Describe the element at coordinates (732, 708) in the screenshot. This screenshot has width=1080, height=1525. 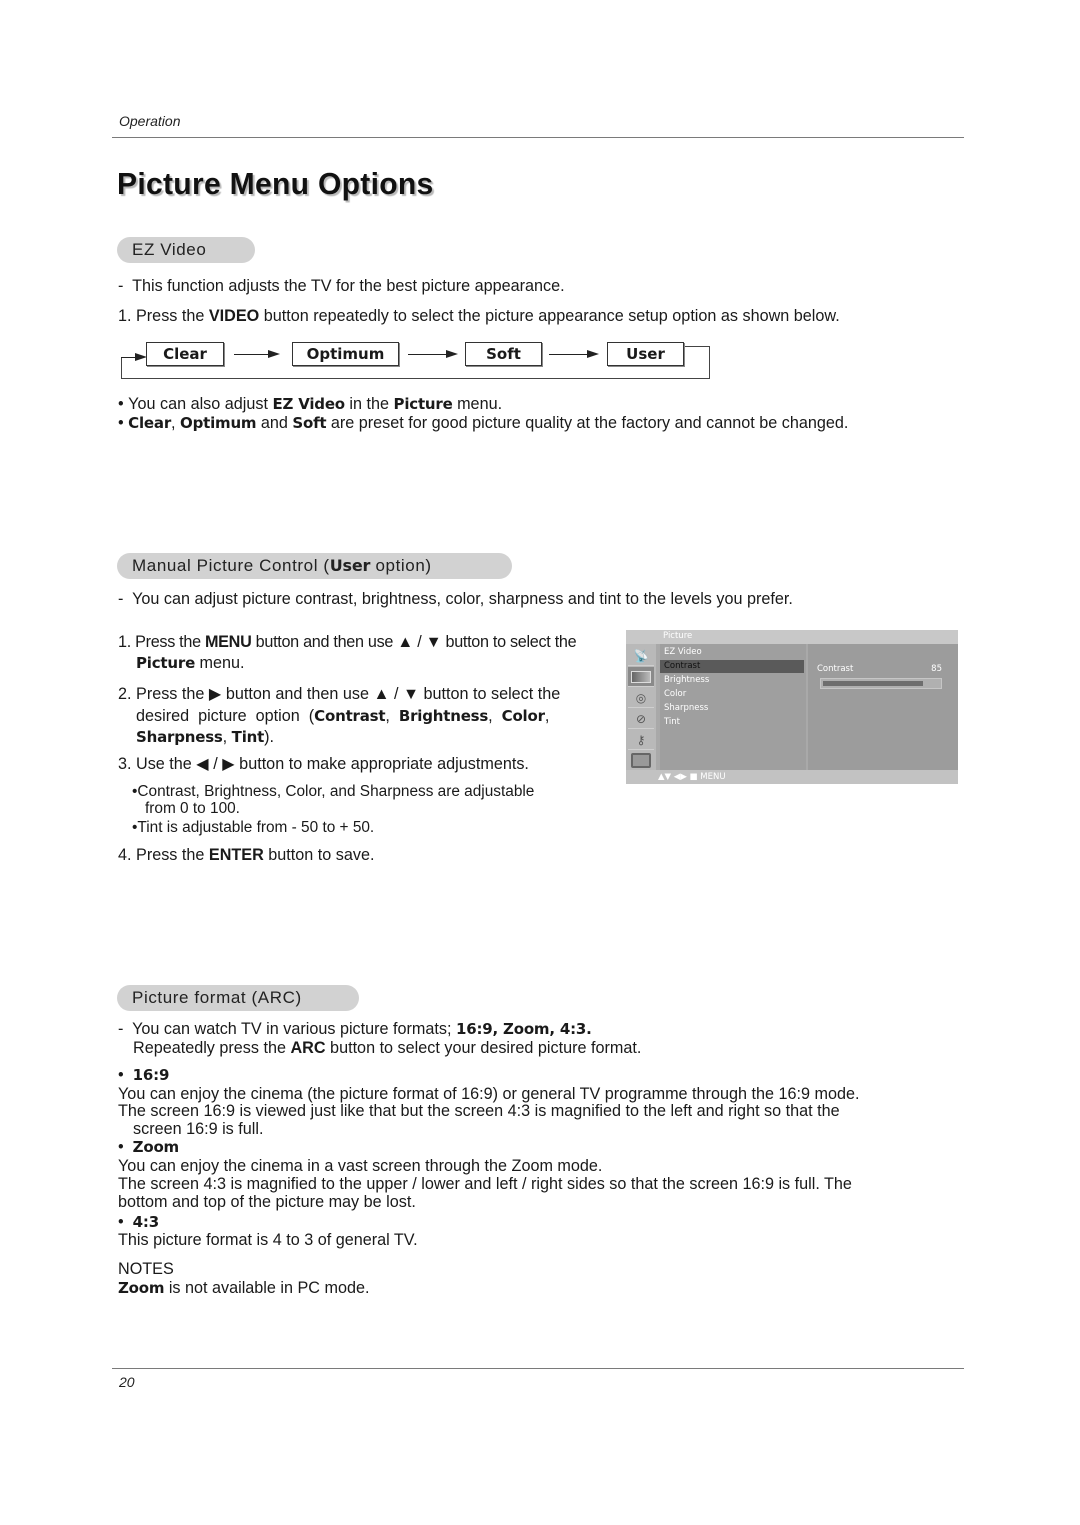
I see `osd-item-sharpness: Sharpness` at that location.